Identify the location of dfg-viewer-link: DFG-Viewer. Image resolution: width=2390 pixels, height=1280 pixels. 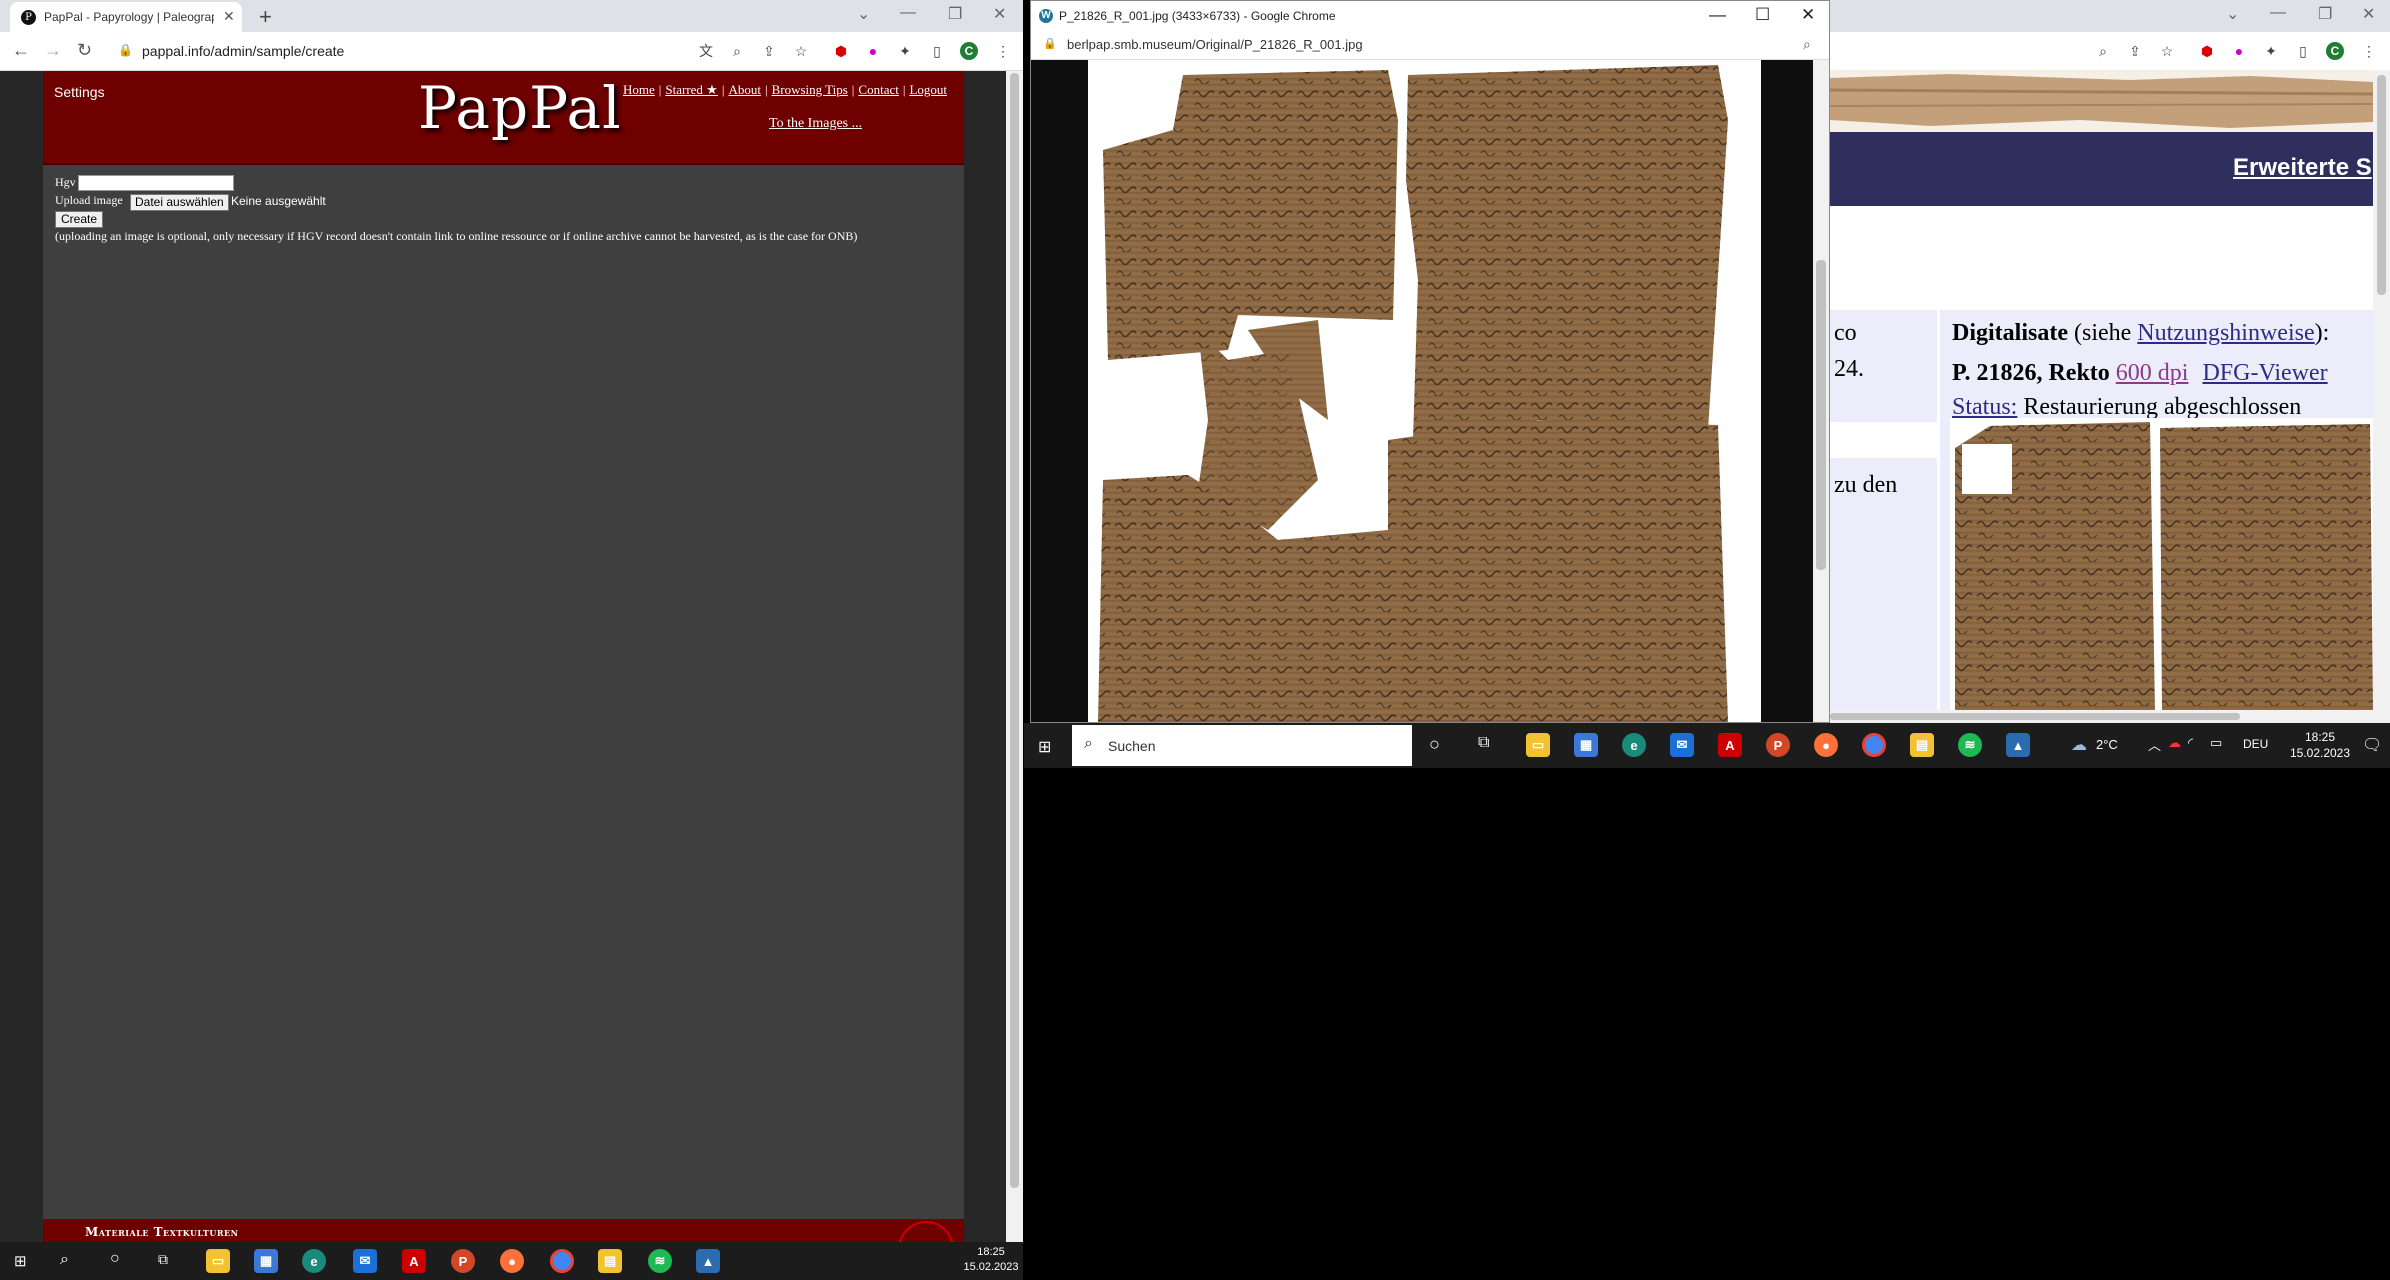
(2264, 373).